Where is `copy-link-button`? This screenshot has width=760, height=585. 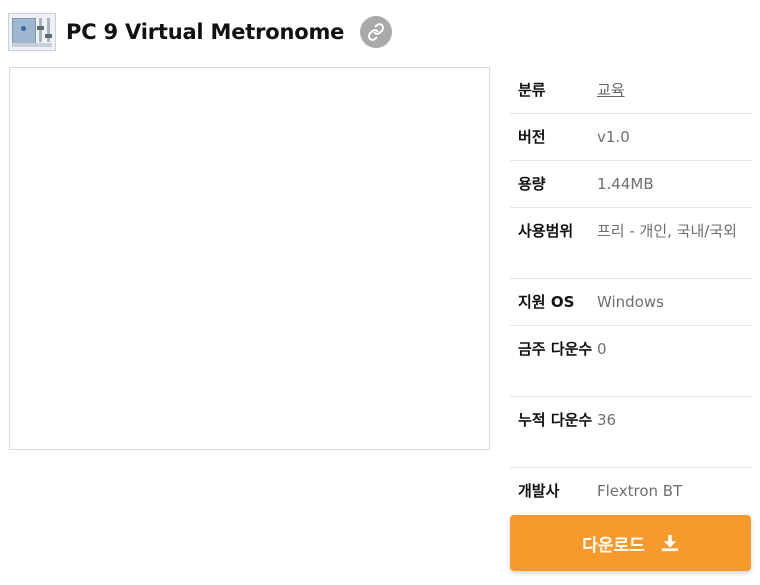
copy-link-button is located at coordinates (376, 32).